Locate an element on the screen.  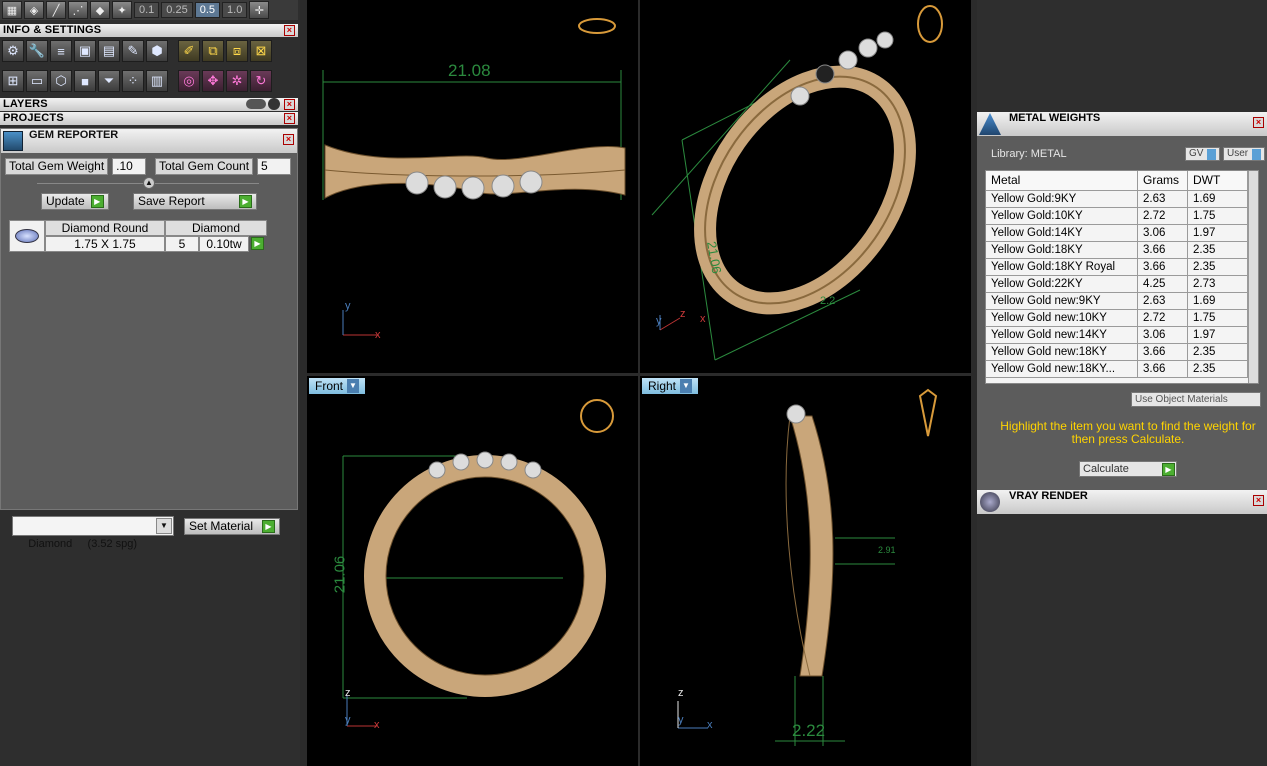
windows-icon: ⊞ is located at coordinates (13, 81).